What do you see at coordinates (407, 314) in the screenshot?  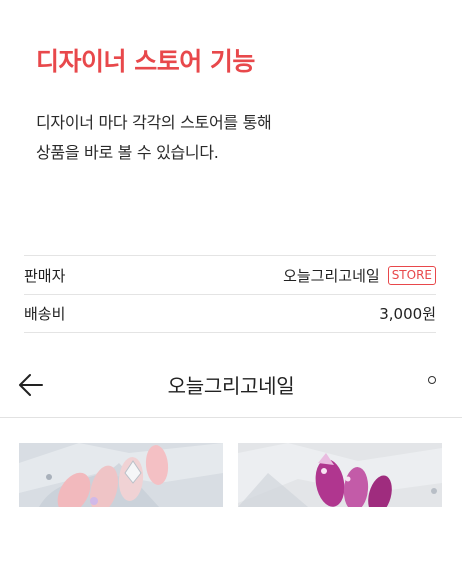 I see `shipping-fee: 3,000원` at bounding box center [407, 314].